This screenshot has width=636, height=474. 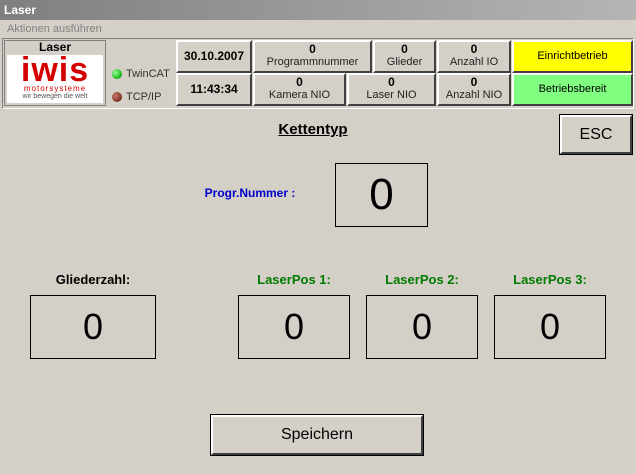 What do you see at coordinates (312, 49) in the screenshot?
I see `programmnummer-value: 0` at bounding box center [312, 49].